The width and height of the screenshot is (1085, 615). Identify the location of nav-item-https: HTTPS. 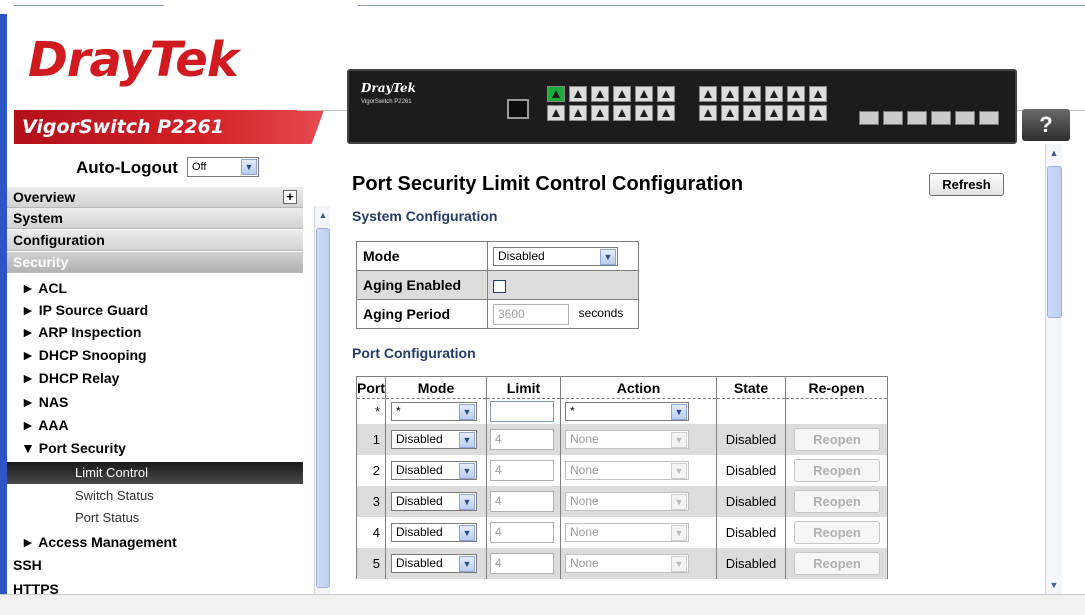
(36, 587).